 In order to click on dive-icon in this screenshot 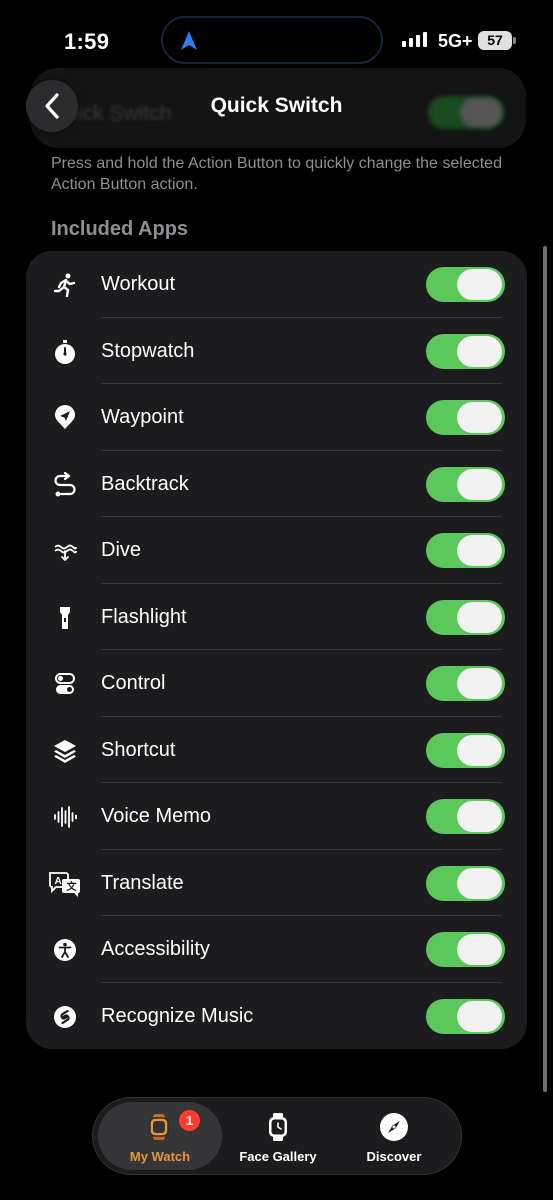, I will do `click(65, 551)`.